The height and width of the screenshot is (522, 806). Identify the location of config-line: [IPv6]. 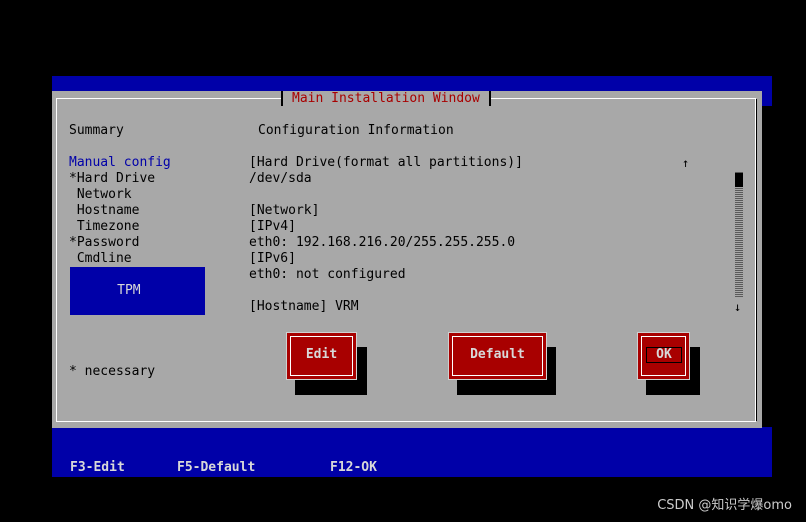
(272, 258).